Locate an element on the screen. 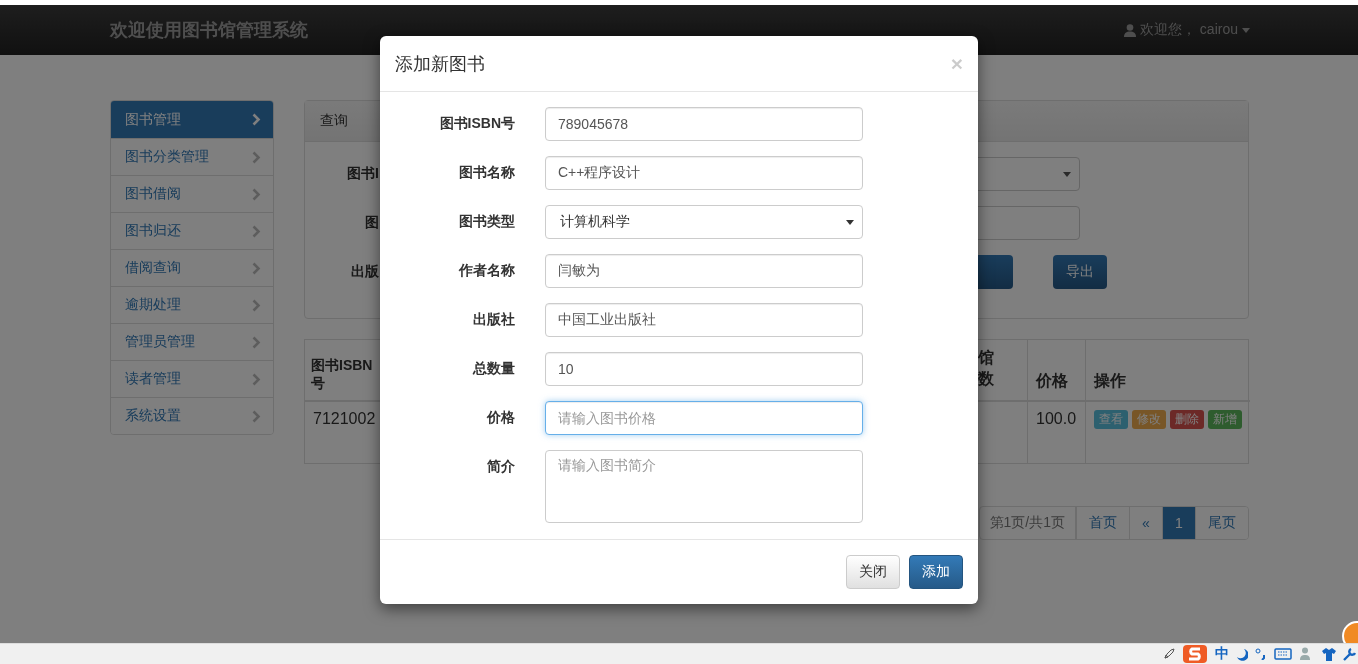 This screenshot has height=664, width=1358. text-field: 请输入图书价格 is located at coordinates (704, 418).